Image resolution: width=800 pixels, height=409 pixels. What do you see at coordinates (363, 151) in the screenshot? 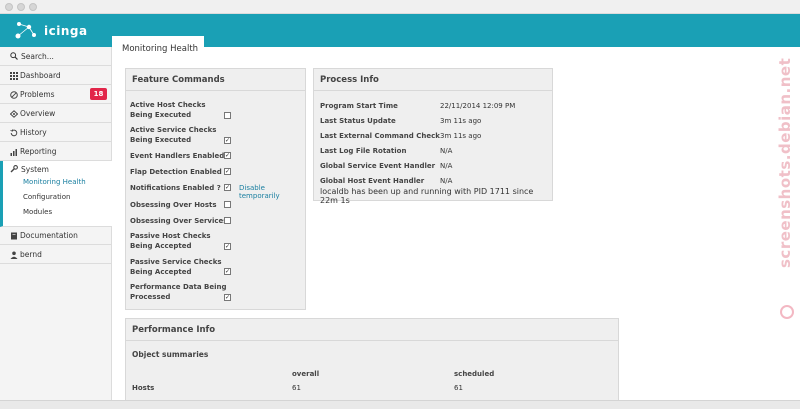
I see `process-info-label: Last Log File Rotation` at bounding box center [363, 151].